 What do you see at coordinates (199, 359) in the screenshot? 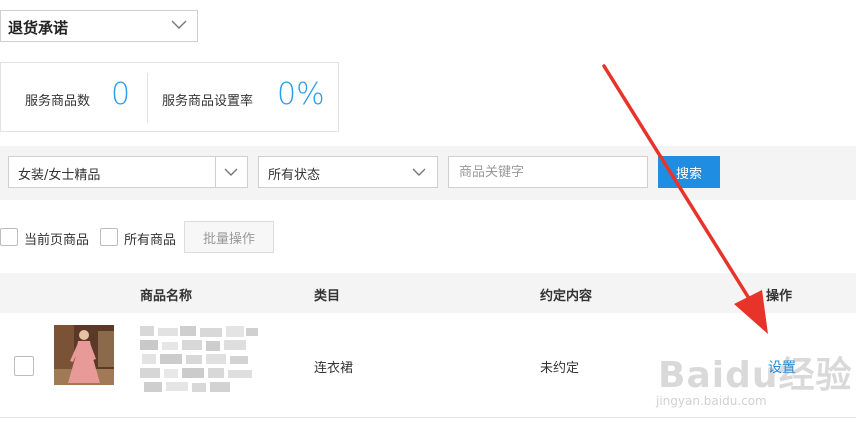
I see `redaction-mosaic` at bounding box center [199, 359].